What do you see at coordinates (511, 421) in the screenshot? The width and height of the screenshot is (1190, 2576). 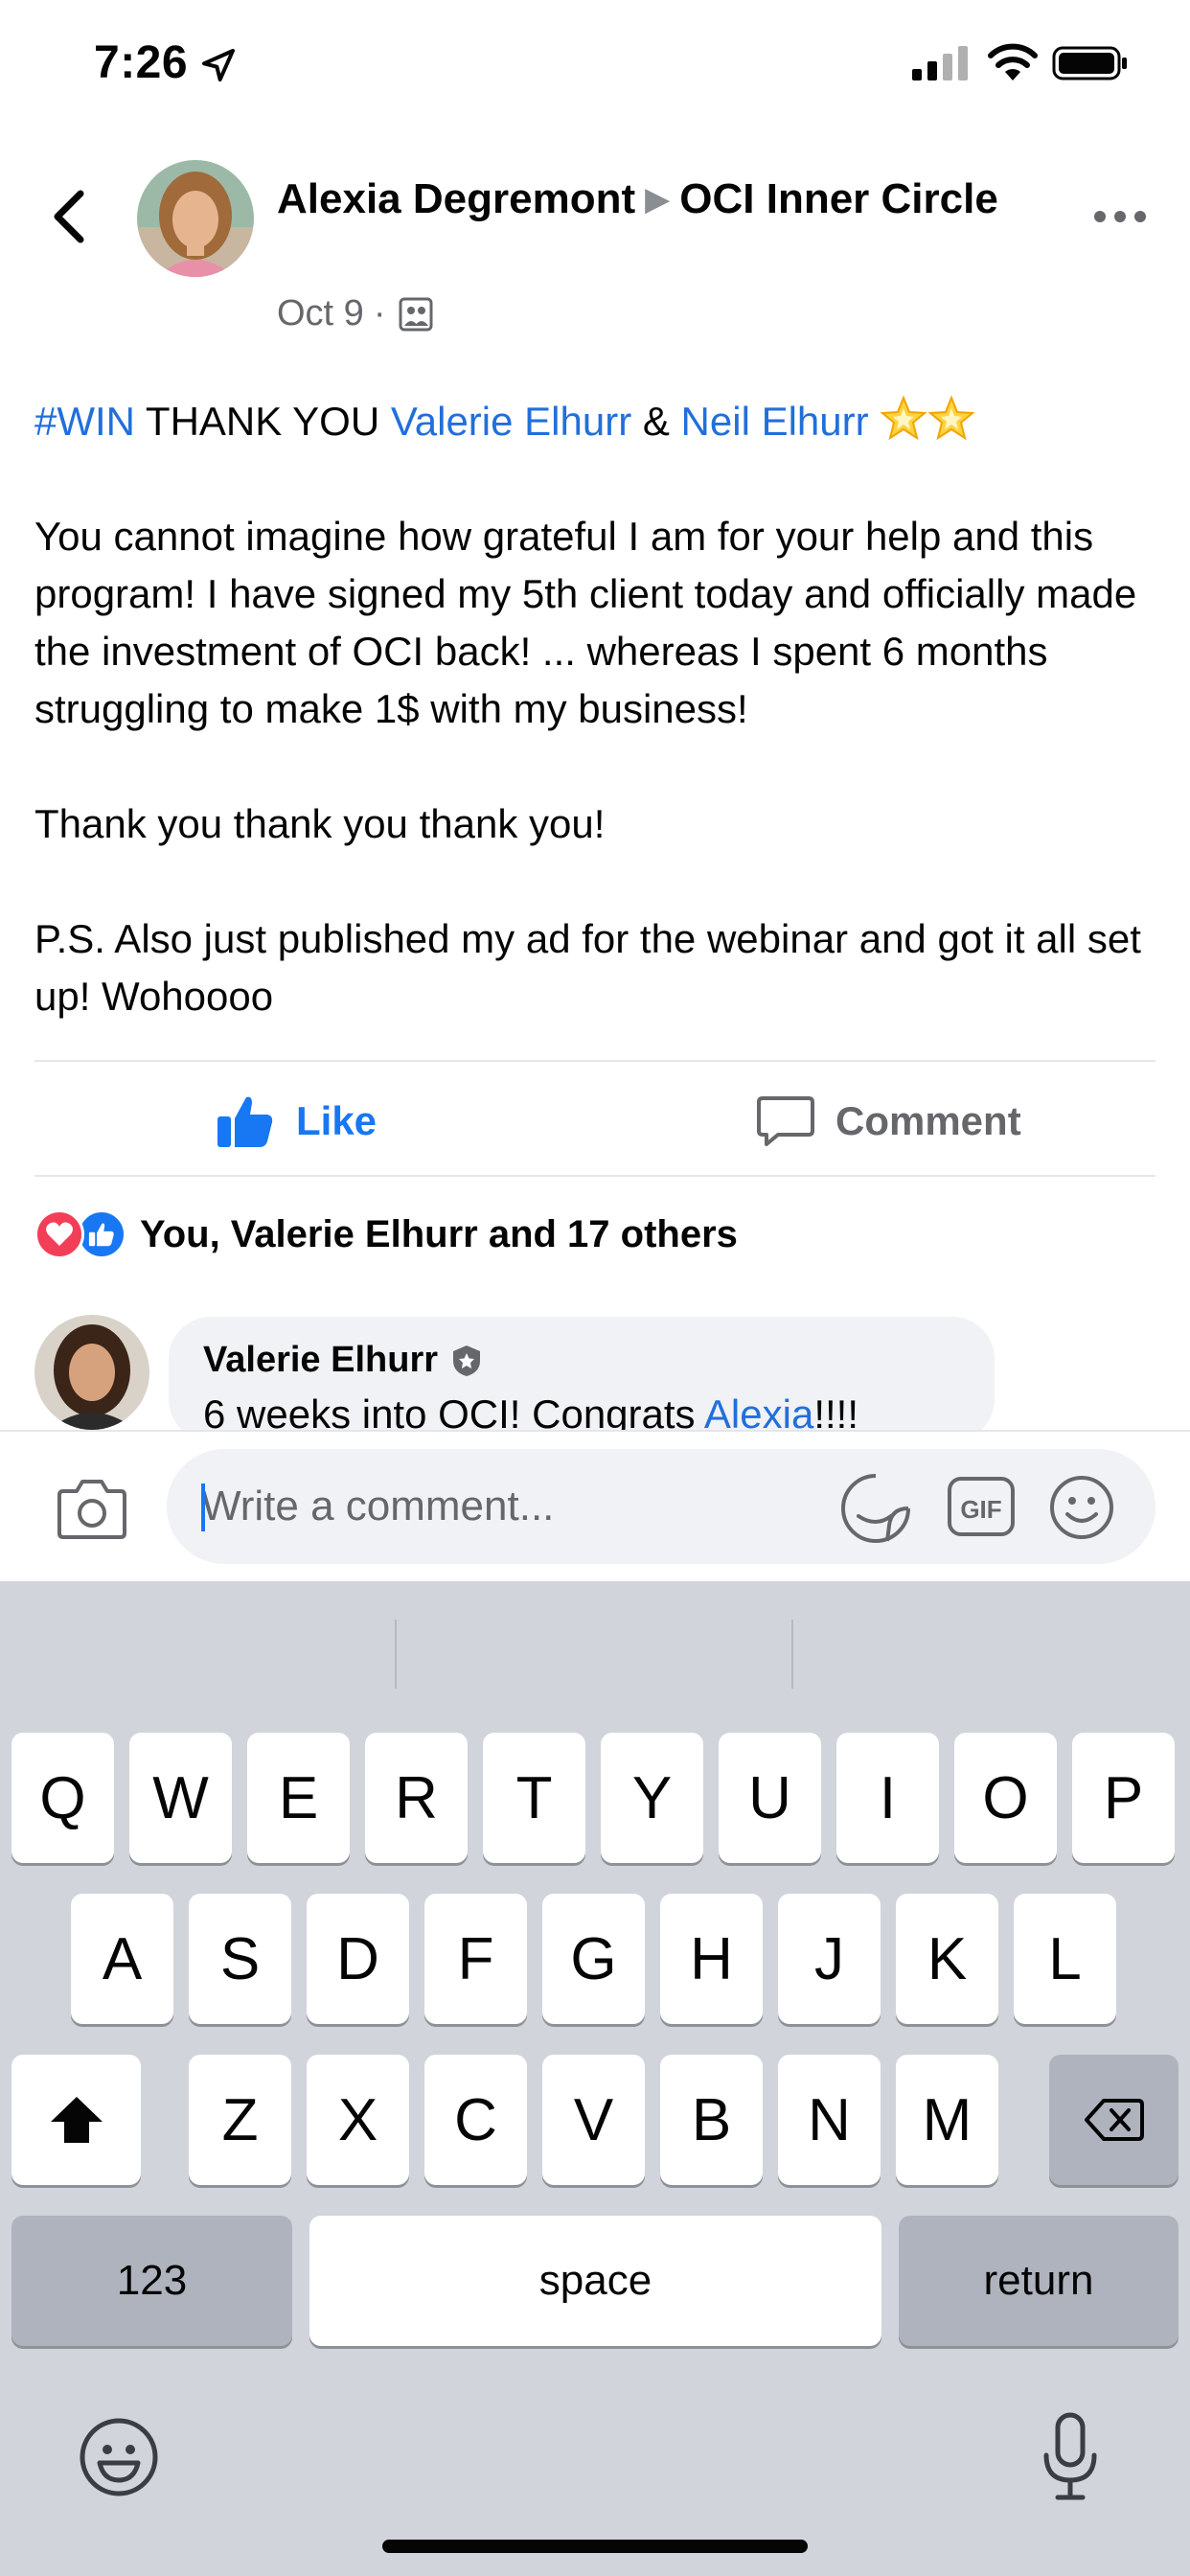 I see `mention-valerie: Valerie Elhurr` at bounding box center [511, 421].